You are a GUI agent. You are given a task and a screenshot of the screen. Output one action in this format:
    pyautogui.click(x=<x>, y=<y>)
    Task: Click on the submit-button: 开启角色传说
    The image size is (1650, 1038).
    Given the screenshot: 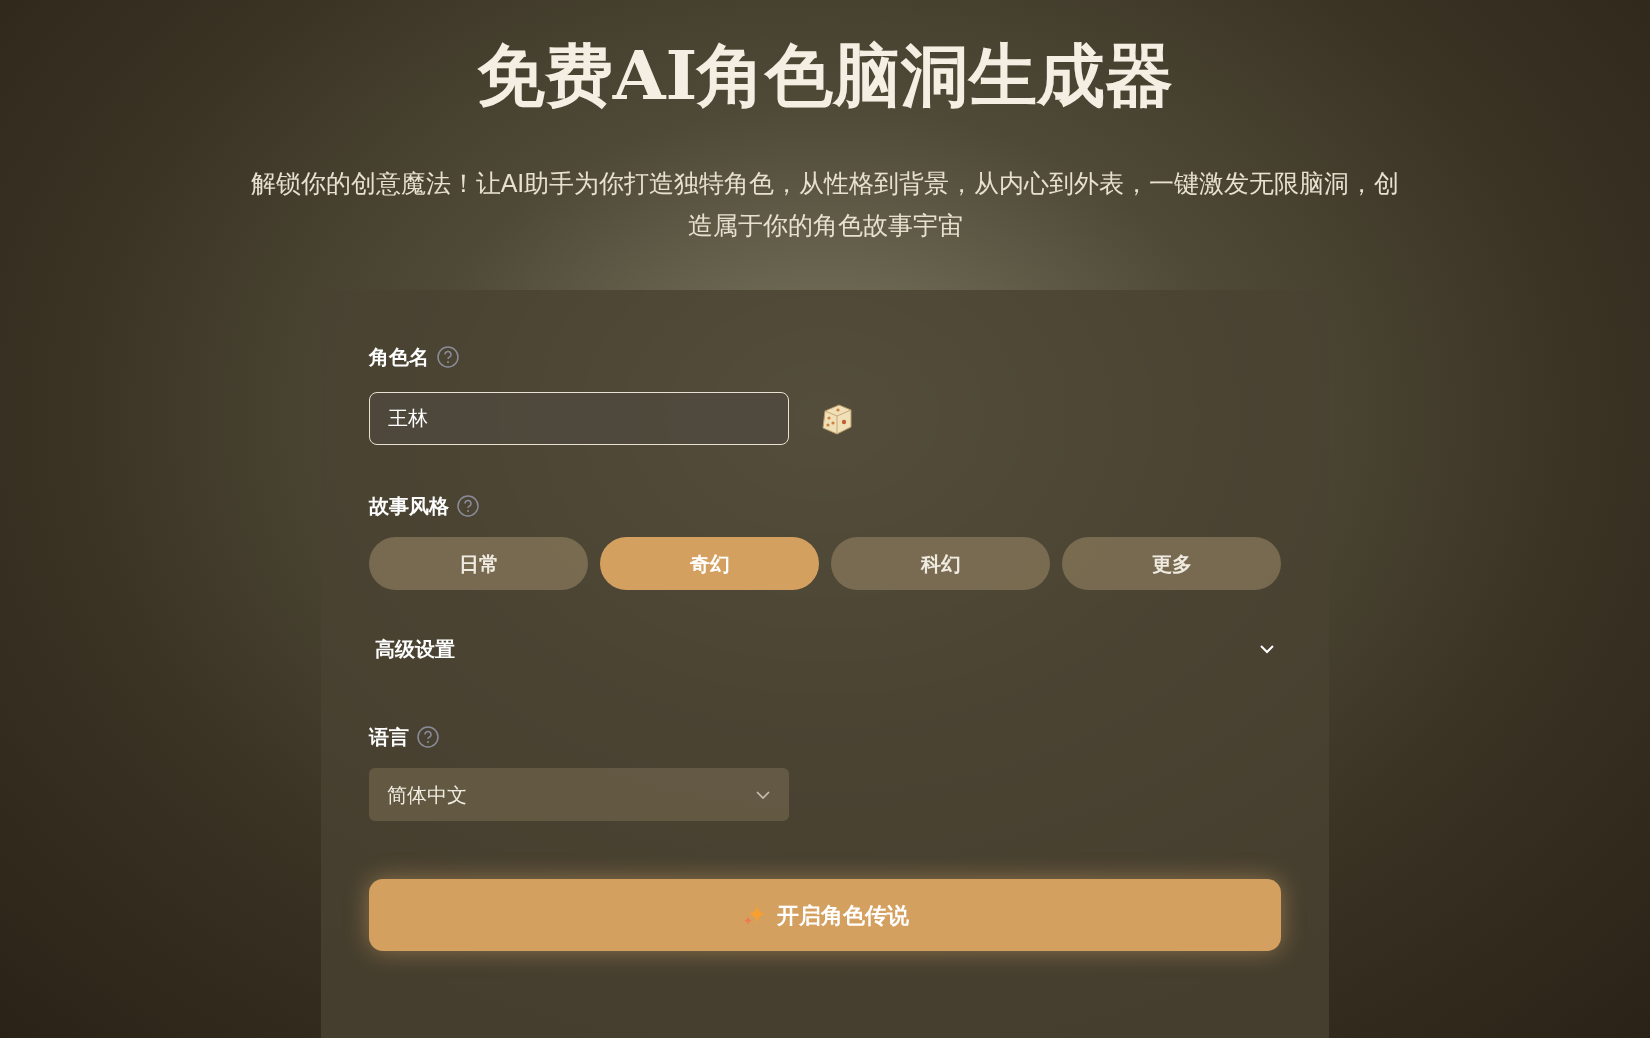 What is the action you would take?
    pyautogui.click(x=825, y=915)
    